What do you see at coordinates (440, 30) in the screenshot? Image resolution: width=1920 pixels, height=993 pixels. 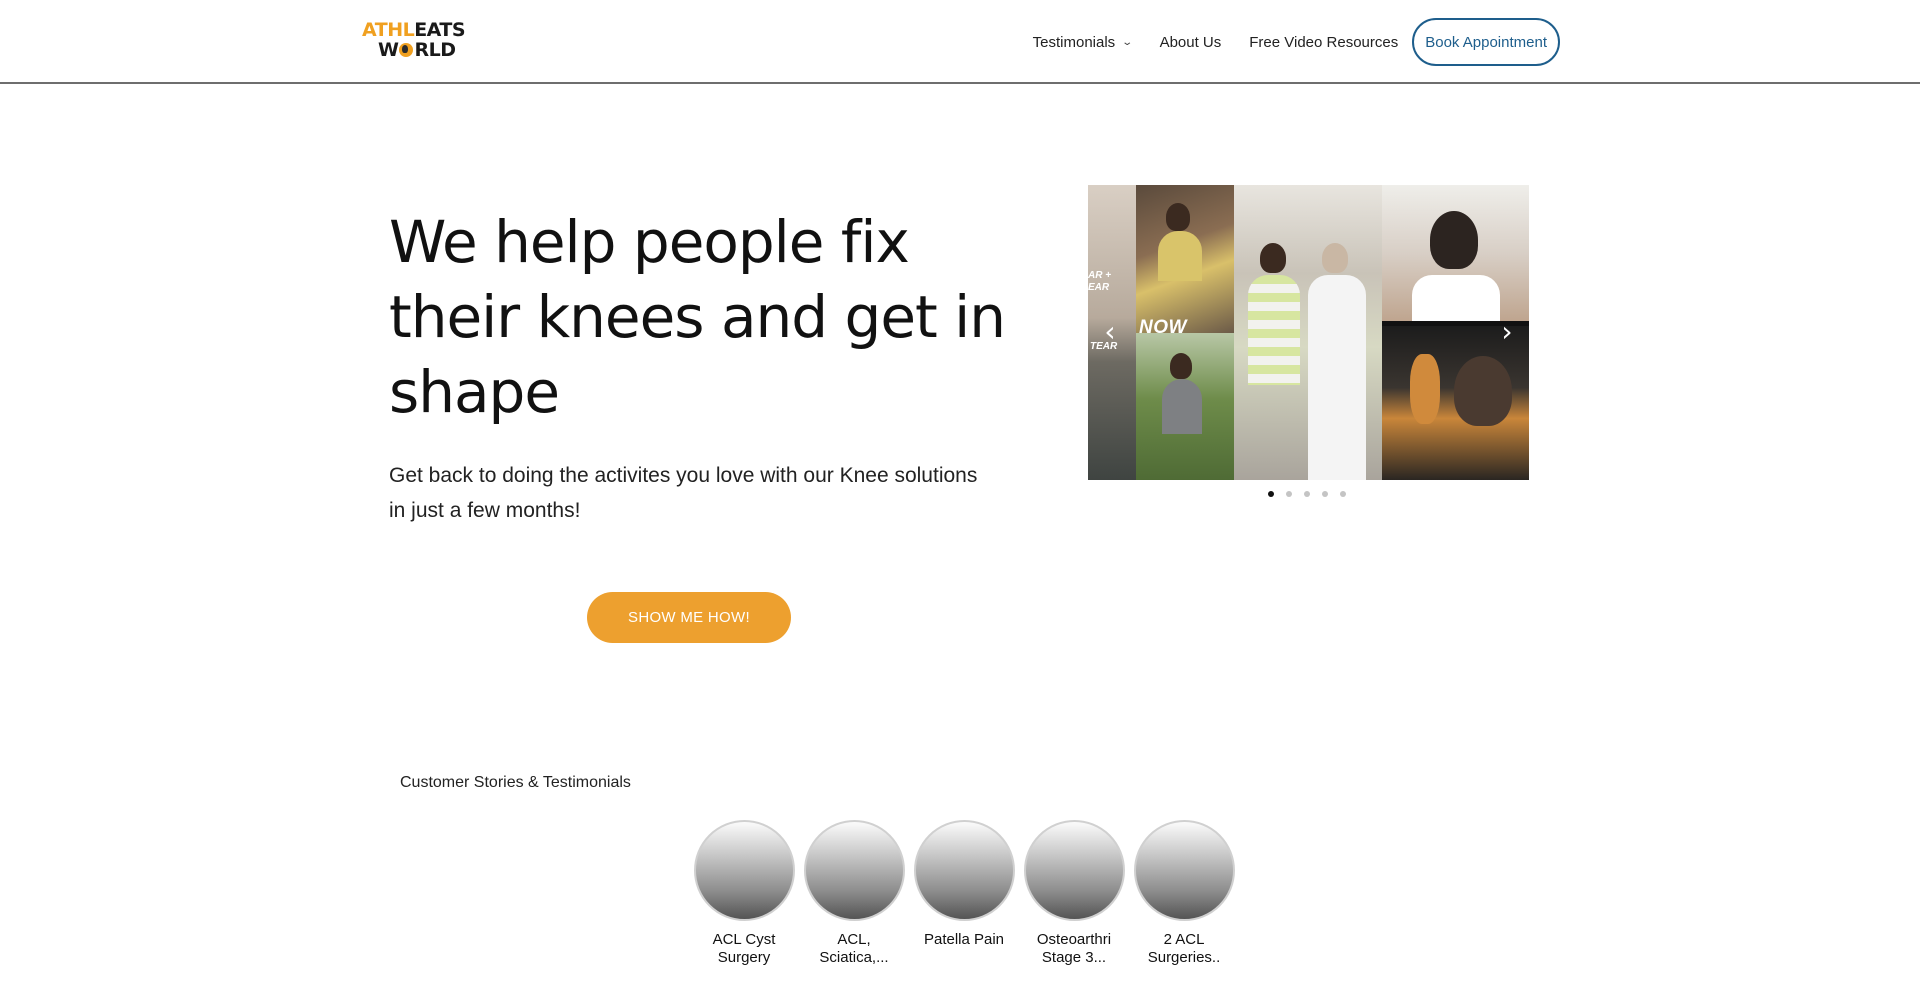 I see `logo-text-dark: EATS` at bounding box center [440, 30].